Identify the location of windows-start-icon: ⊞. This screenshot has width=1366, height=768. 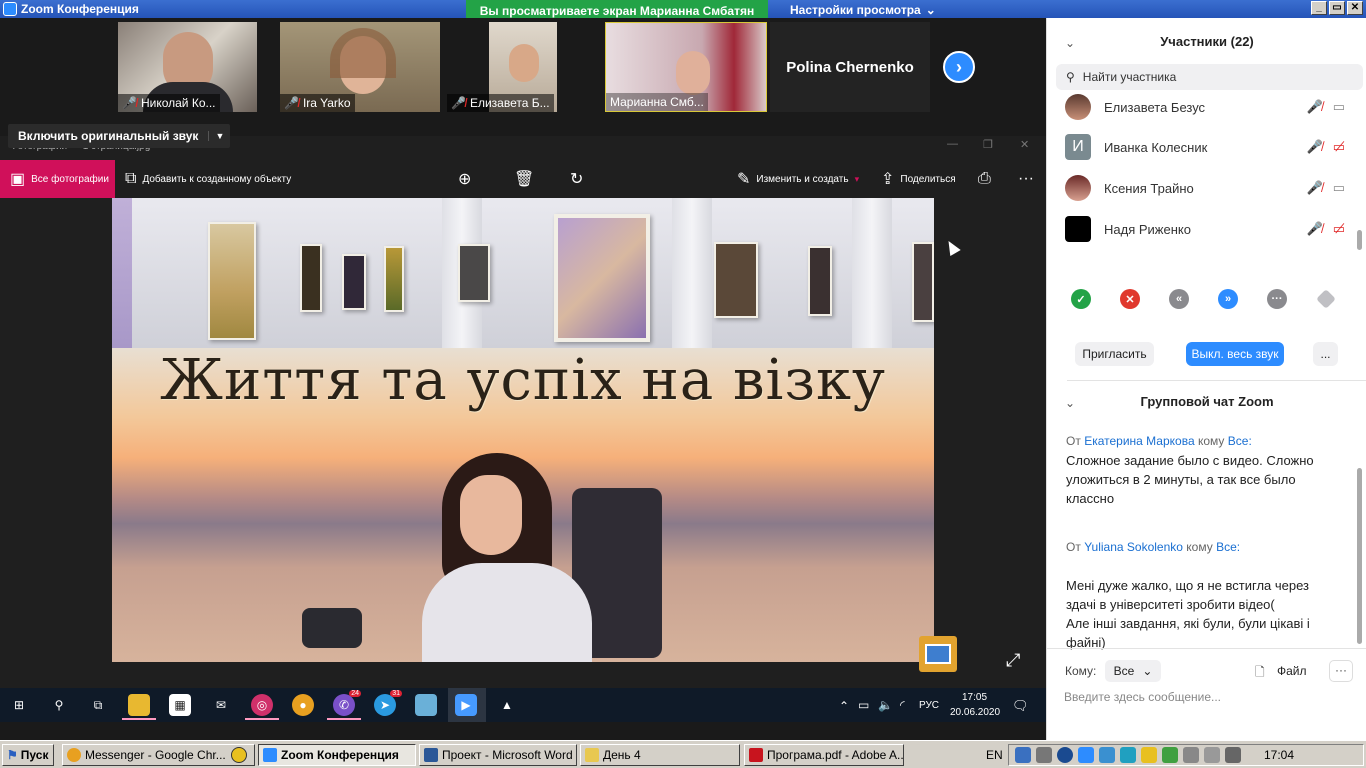
(19, 705).